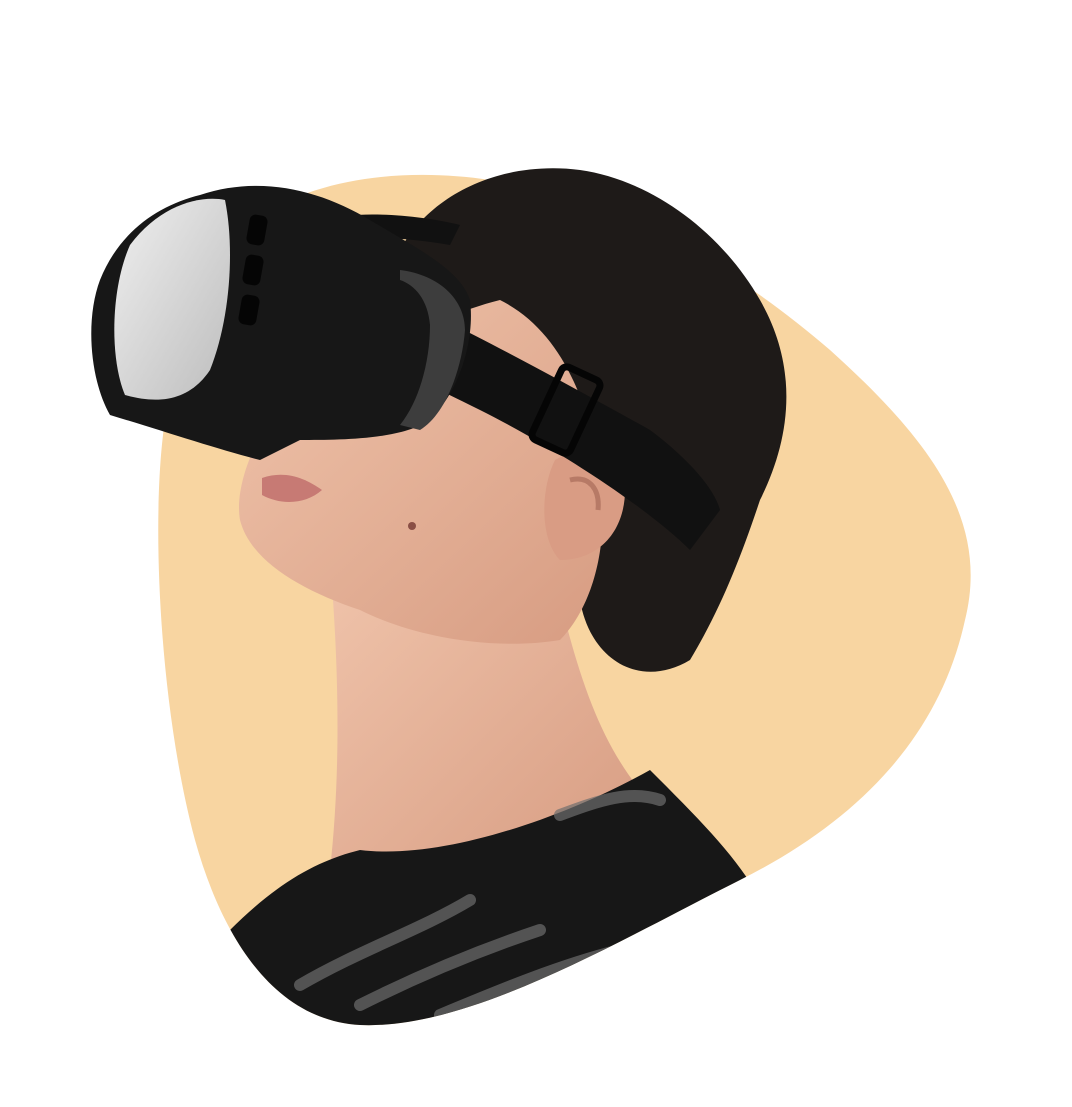 This screenshot has height=1107, width=1072. I want to click on mole, so click(412, 526).